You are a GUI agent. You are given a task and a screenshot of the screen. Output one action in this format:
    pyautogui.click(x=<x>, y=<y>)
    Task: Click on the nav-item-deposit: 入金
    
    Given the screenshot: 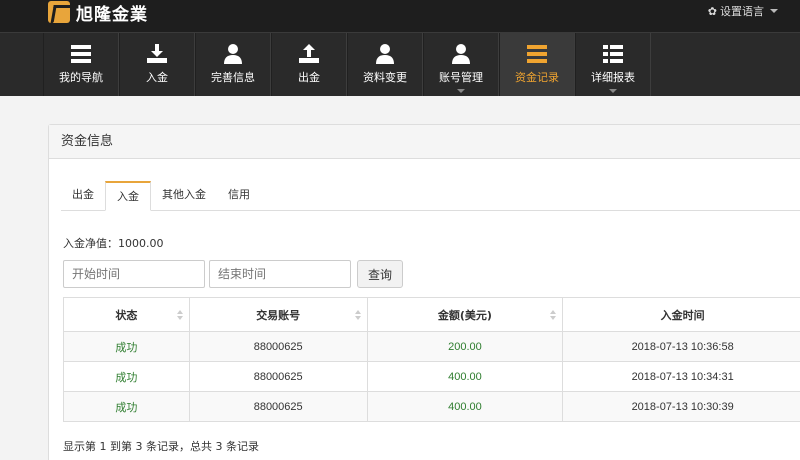 What is the action you would take?
    pyautogui.click(x=157, y=64)
    